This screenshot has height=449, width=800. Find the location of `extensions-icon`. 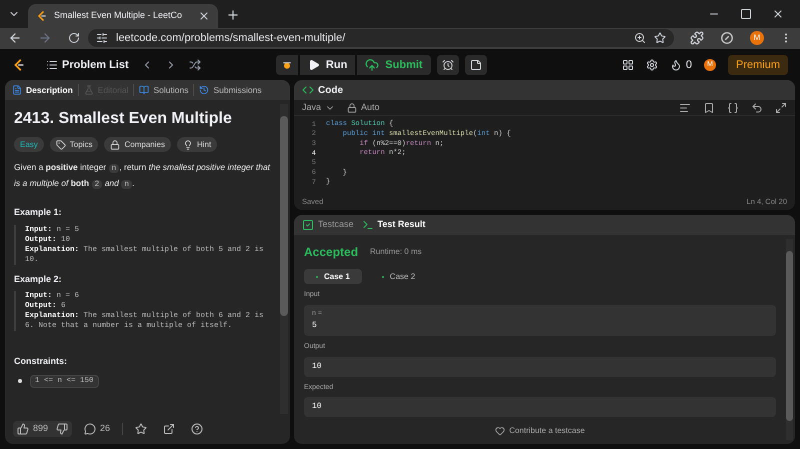

extensions-icon is located at coordinates (697, 38).